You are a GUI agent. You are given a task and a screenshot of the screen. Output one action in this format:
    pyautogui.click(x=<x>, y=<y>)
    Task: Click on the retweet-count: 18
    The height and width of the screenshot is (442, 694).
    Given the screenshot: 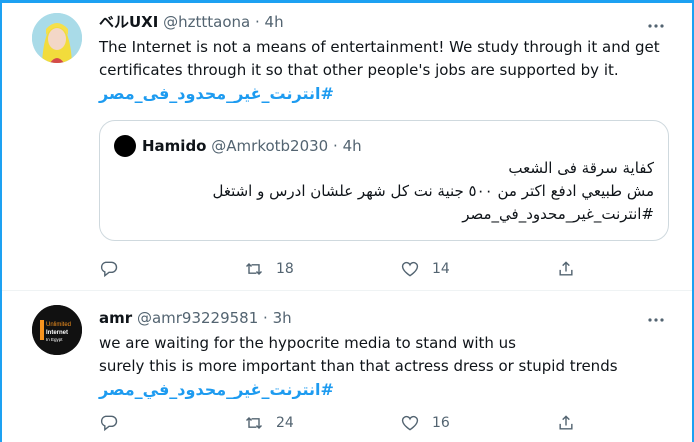 What is the action you would take?
    pyautogui.click(x=285, y=269)
    